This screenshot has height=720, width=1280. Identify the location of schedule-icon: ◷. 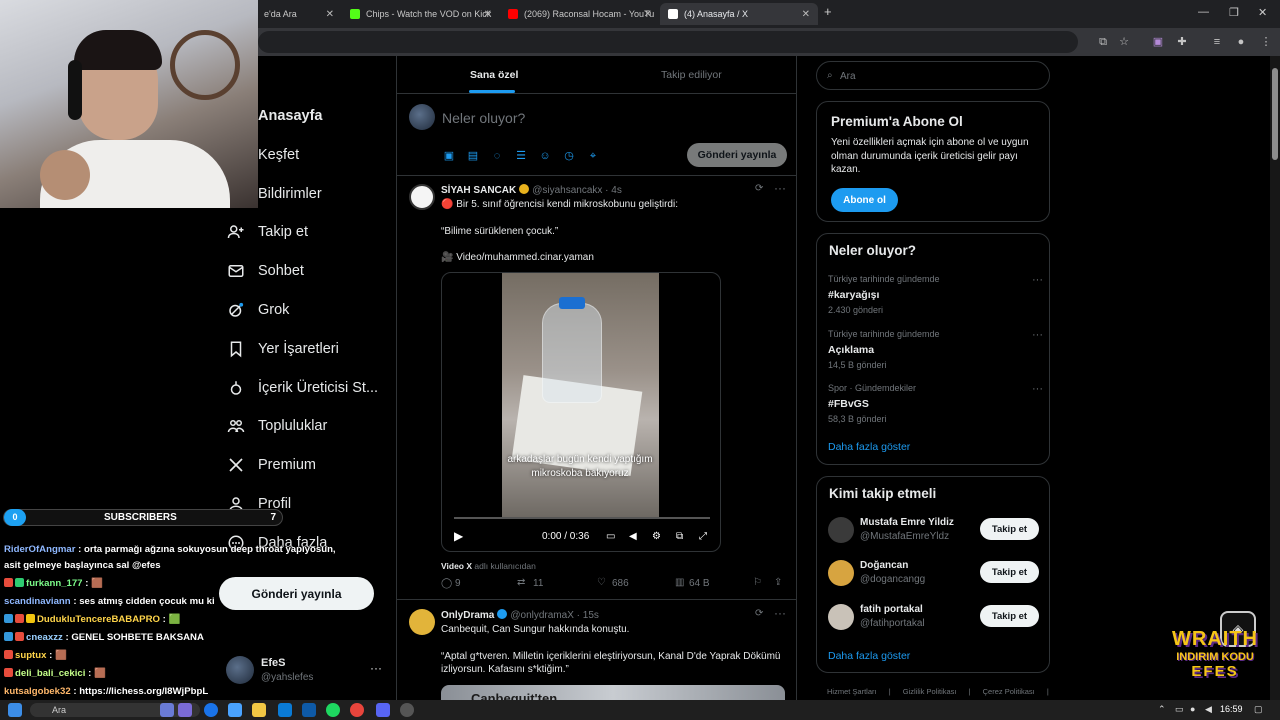
(569, 156).